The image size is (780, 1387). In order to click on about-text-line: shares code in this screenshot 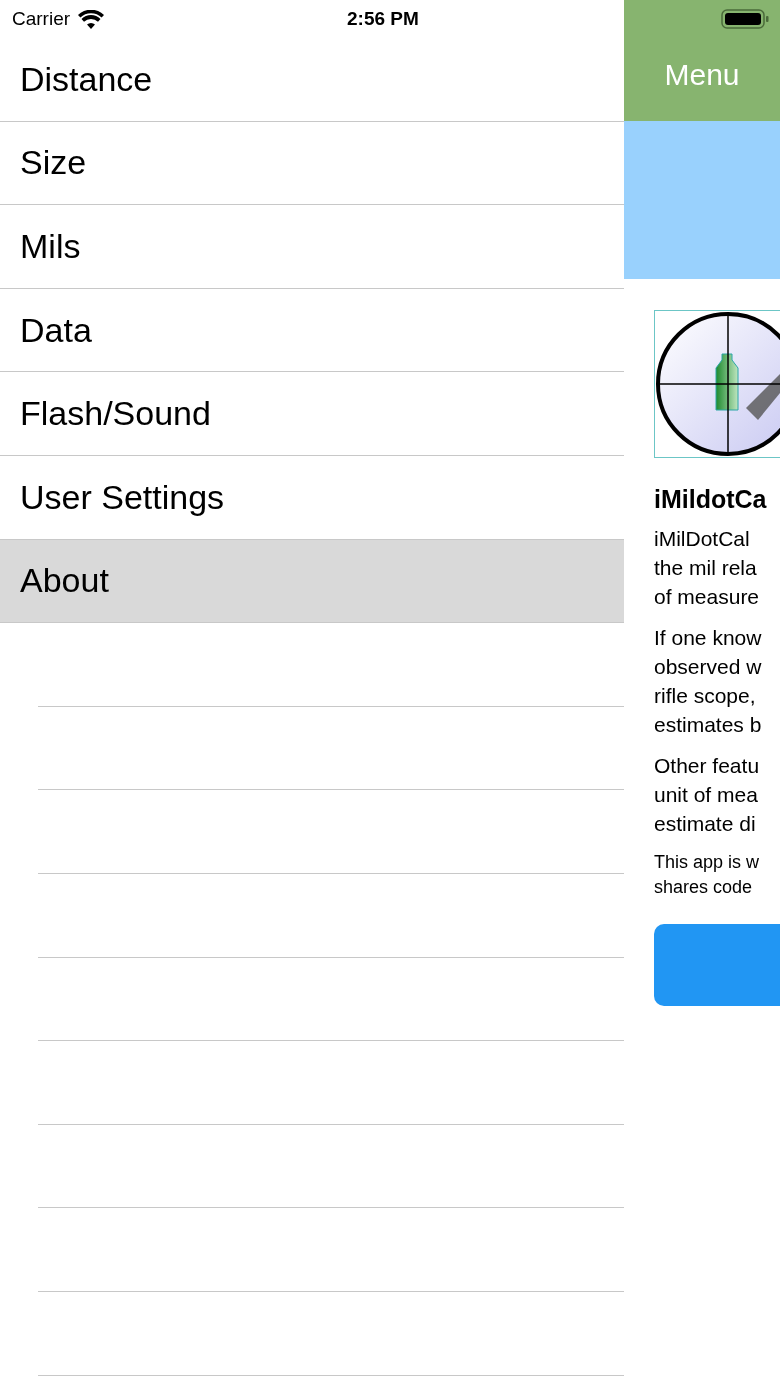, I will do `click(704, 887)`.